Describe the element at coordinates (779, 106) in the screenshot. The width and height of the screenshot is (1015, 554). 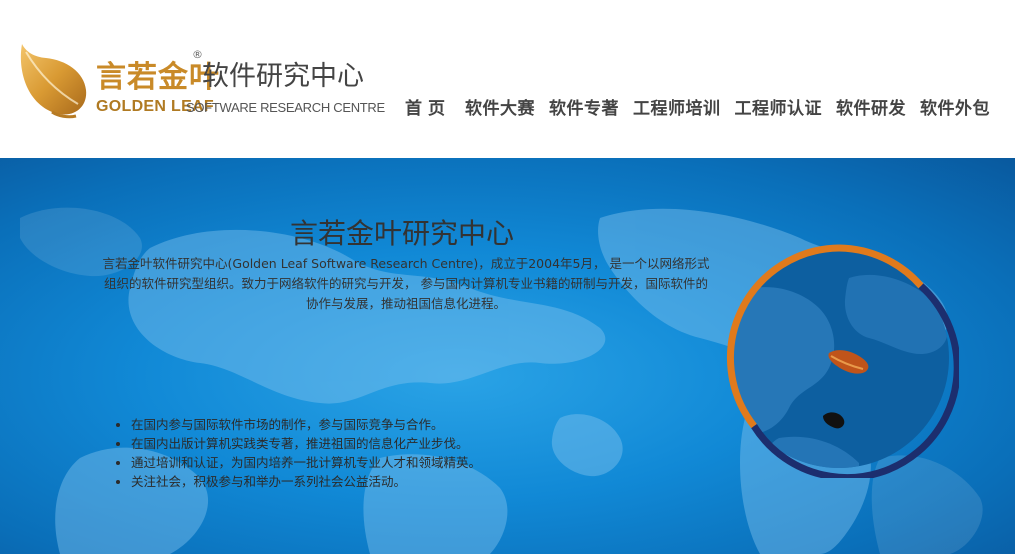
I see `nav-item-certification: 工程师认证` at that location.